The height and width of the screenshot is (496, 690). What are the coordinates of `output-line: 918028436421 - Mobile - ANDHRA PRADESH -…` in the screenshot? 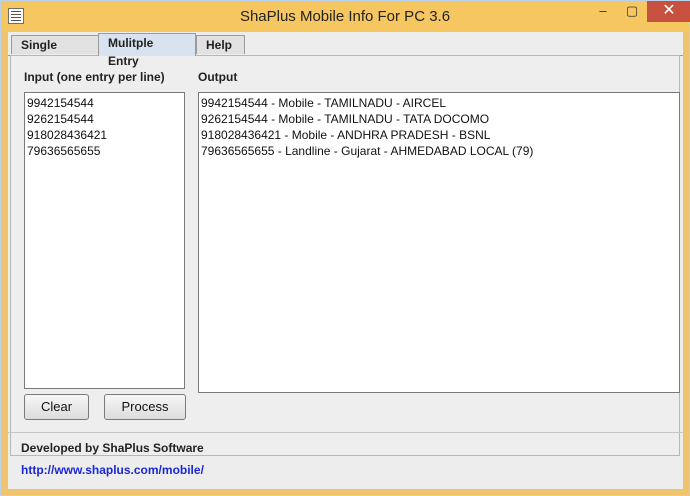 It's located at (346, 135).